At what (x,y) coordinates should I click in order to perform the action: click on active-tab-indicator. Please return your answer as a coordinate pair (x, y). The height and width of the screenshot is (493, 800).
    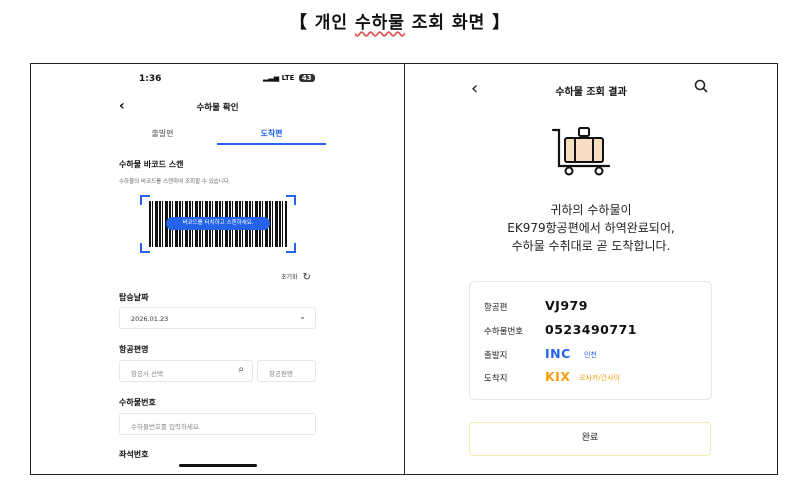
    Looking at the image, I should click on (271, 144).